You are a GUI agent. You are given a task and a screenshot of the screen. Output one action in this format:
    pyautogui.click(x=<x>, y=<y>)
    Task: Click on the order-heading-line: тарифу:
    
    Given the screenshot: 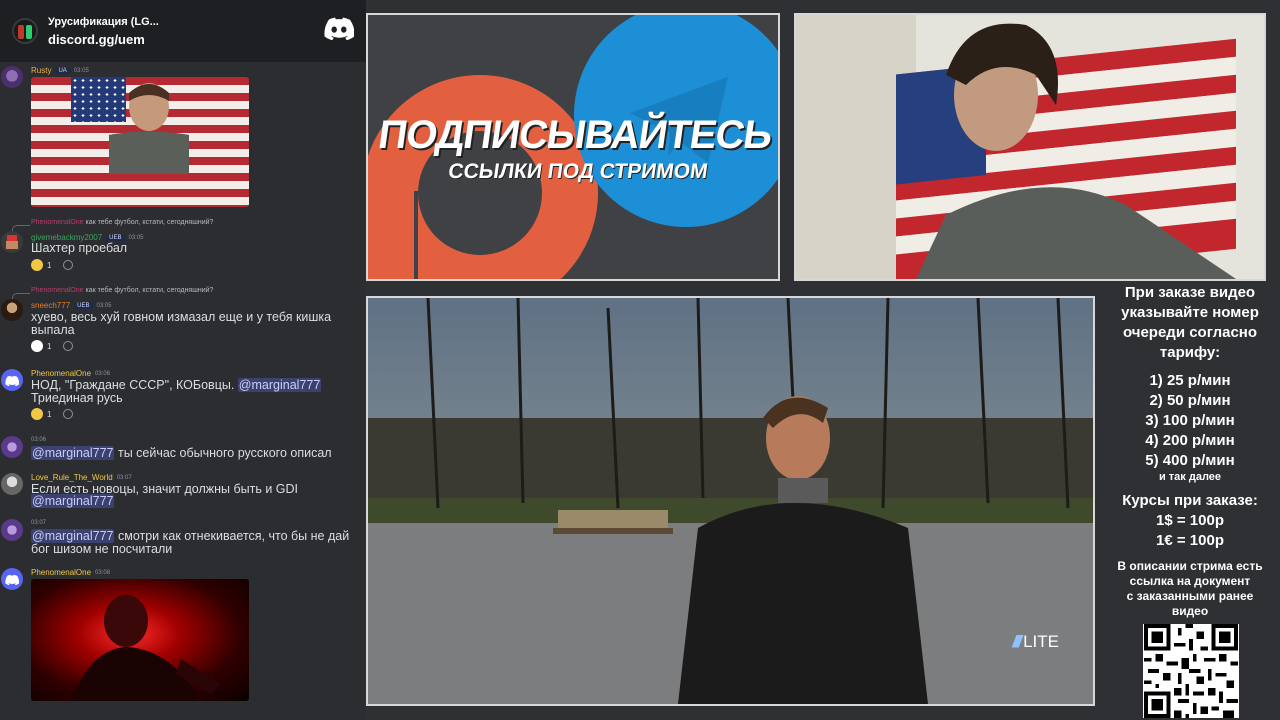 What is the action you would take?
    pyautogui.click(x=1190, y=352)
    